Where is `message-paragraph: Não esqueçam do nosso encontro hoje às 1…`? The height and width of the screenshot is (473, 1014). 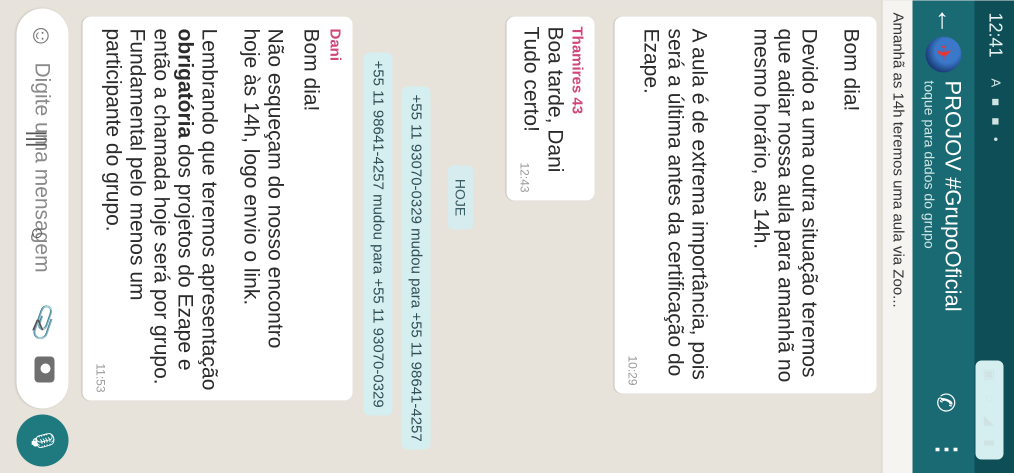 message-paragraph: Não esqueçam do nosso encontro hoje às 1… is located at coordinates (262, 188).